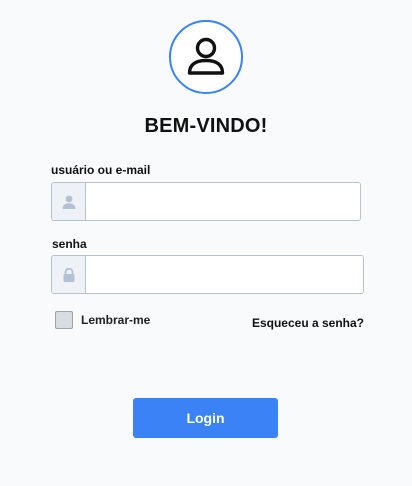 This screenshot has width=412, height=486. I want to click on lock-icon, so click(68, 274).